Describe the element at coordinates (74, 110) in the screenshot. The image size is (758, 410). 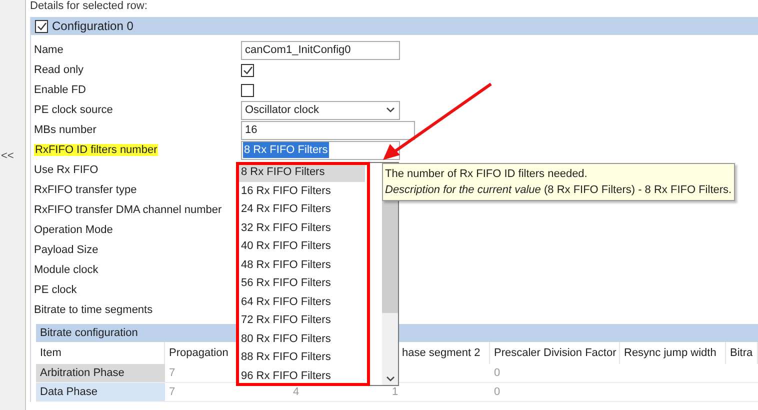
I see `field-label: PE clock source` at that location.